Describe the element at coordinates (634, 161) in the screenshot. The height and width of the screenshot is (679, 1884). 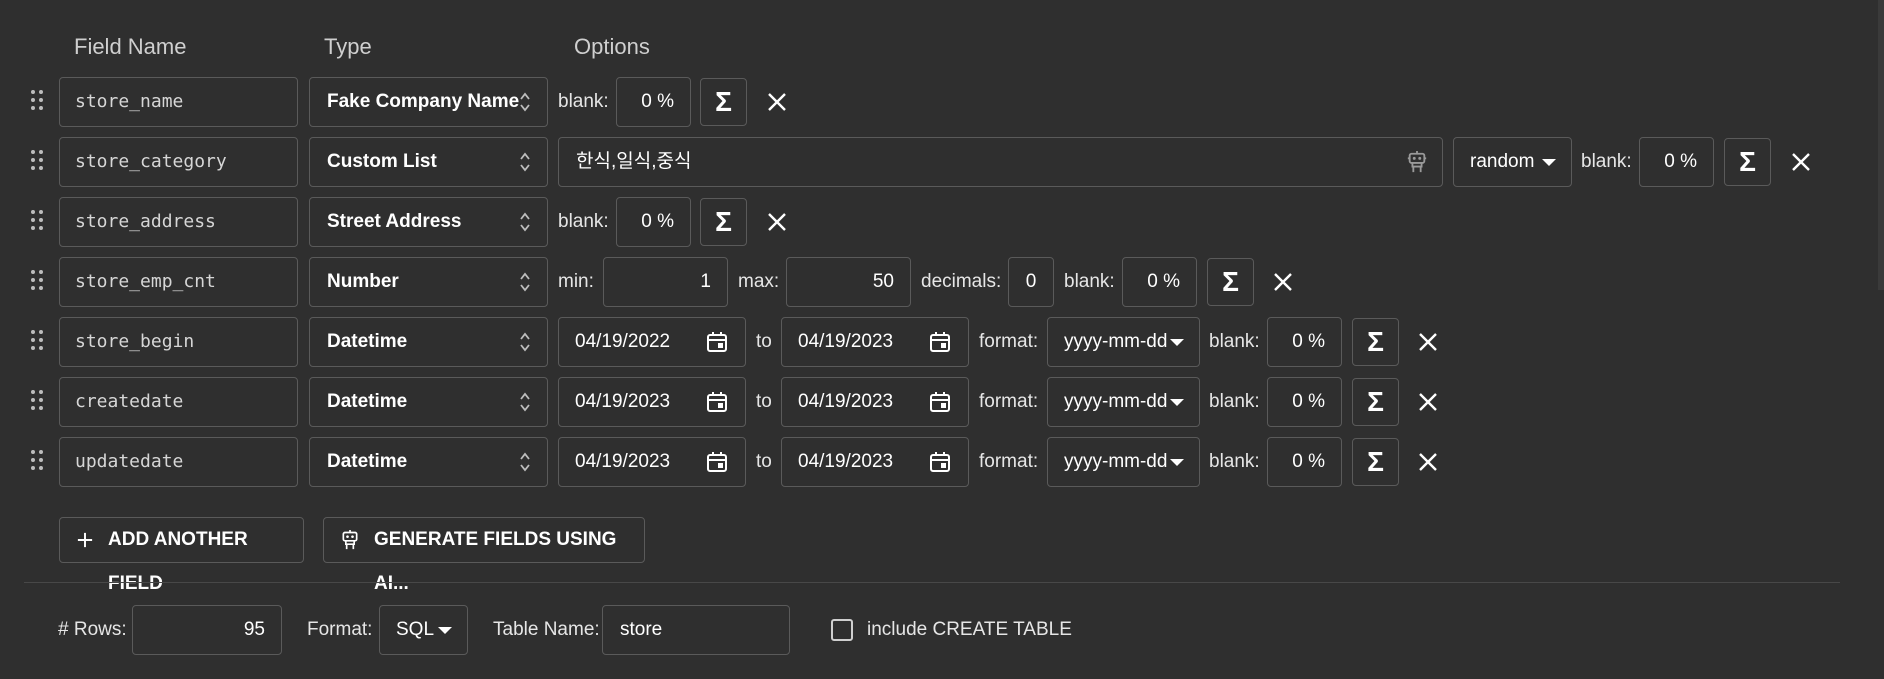
I see `custom-list-value: 한식,일식,중식` at that location.